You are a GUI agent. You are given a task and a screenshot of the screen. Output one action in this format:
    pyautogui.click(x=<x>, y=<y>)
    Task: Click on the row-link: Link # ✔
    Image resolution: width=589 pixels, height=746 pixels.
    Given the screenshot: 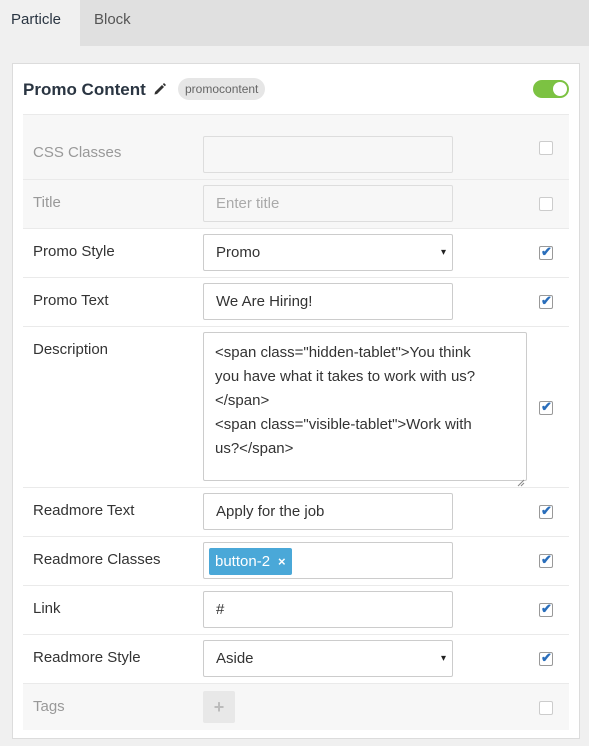 What is the action you would take?
    pyautogui.click(x=296, y=609)
    